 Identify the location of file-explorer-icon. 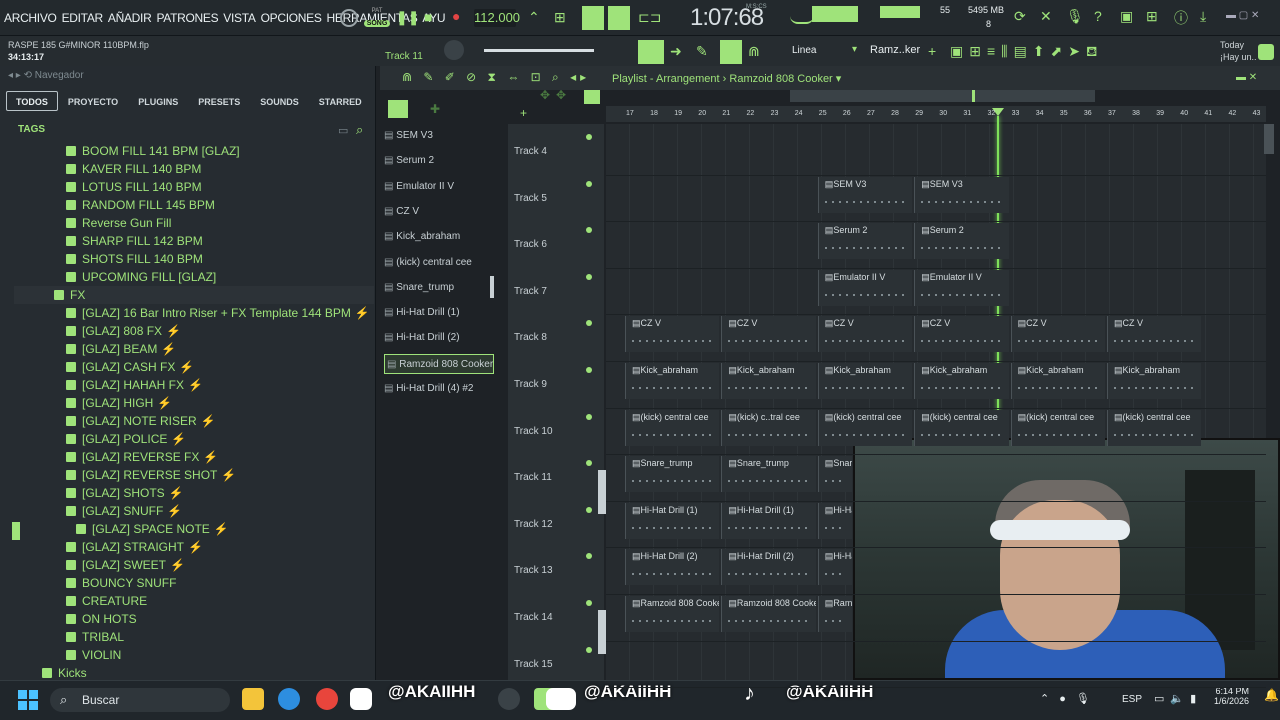
(253, 699).